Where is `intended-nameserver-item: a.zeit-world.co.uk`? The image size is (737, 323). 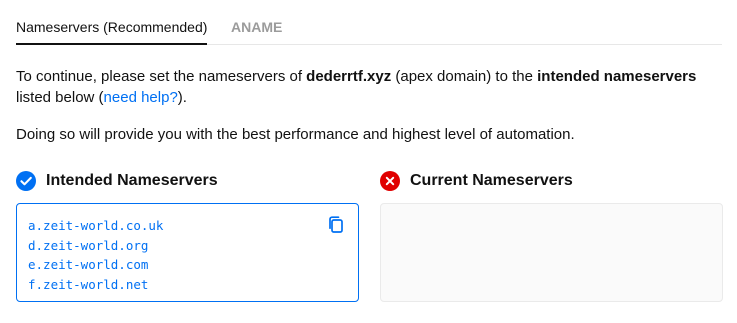
intended-nameserver-item: a.zeit-world.co.uk is located at coordinates (96, 225).